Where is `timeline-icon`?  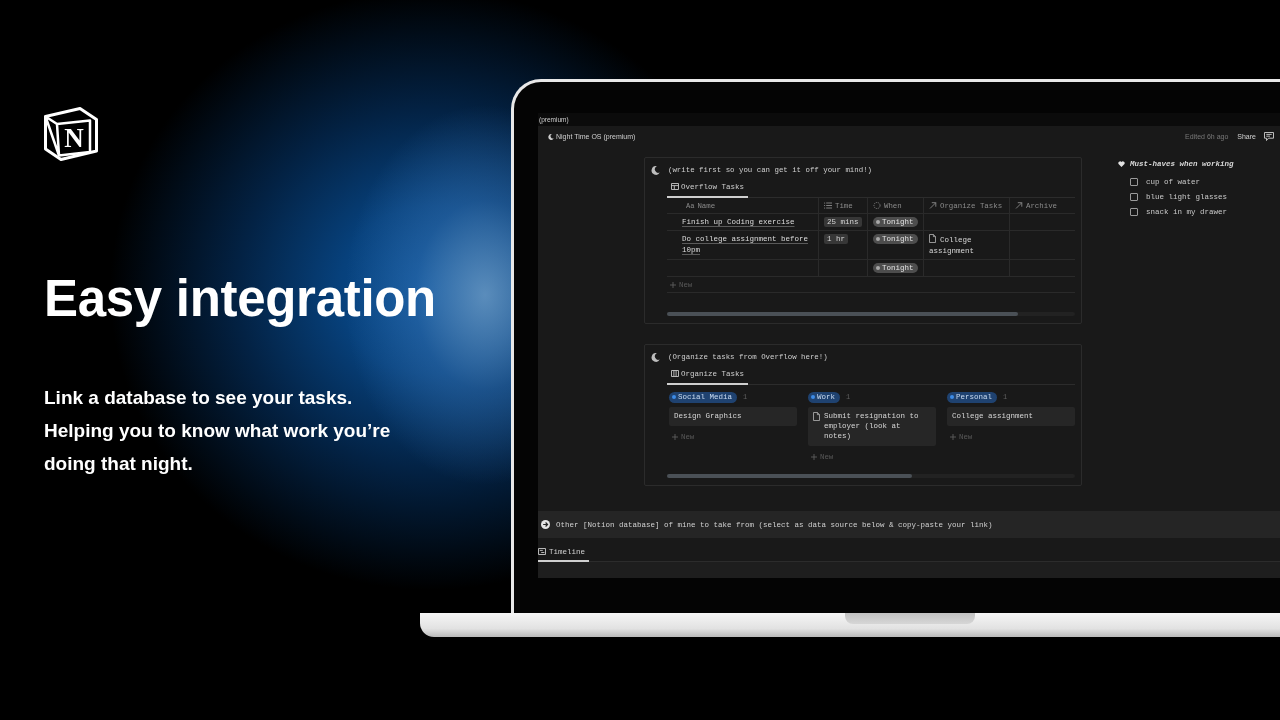
timeline-icon is located at coordinates (542, 551).